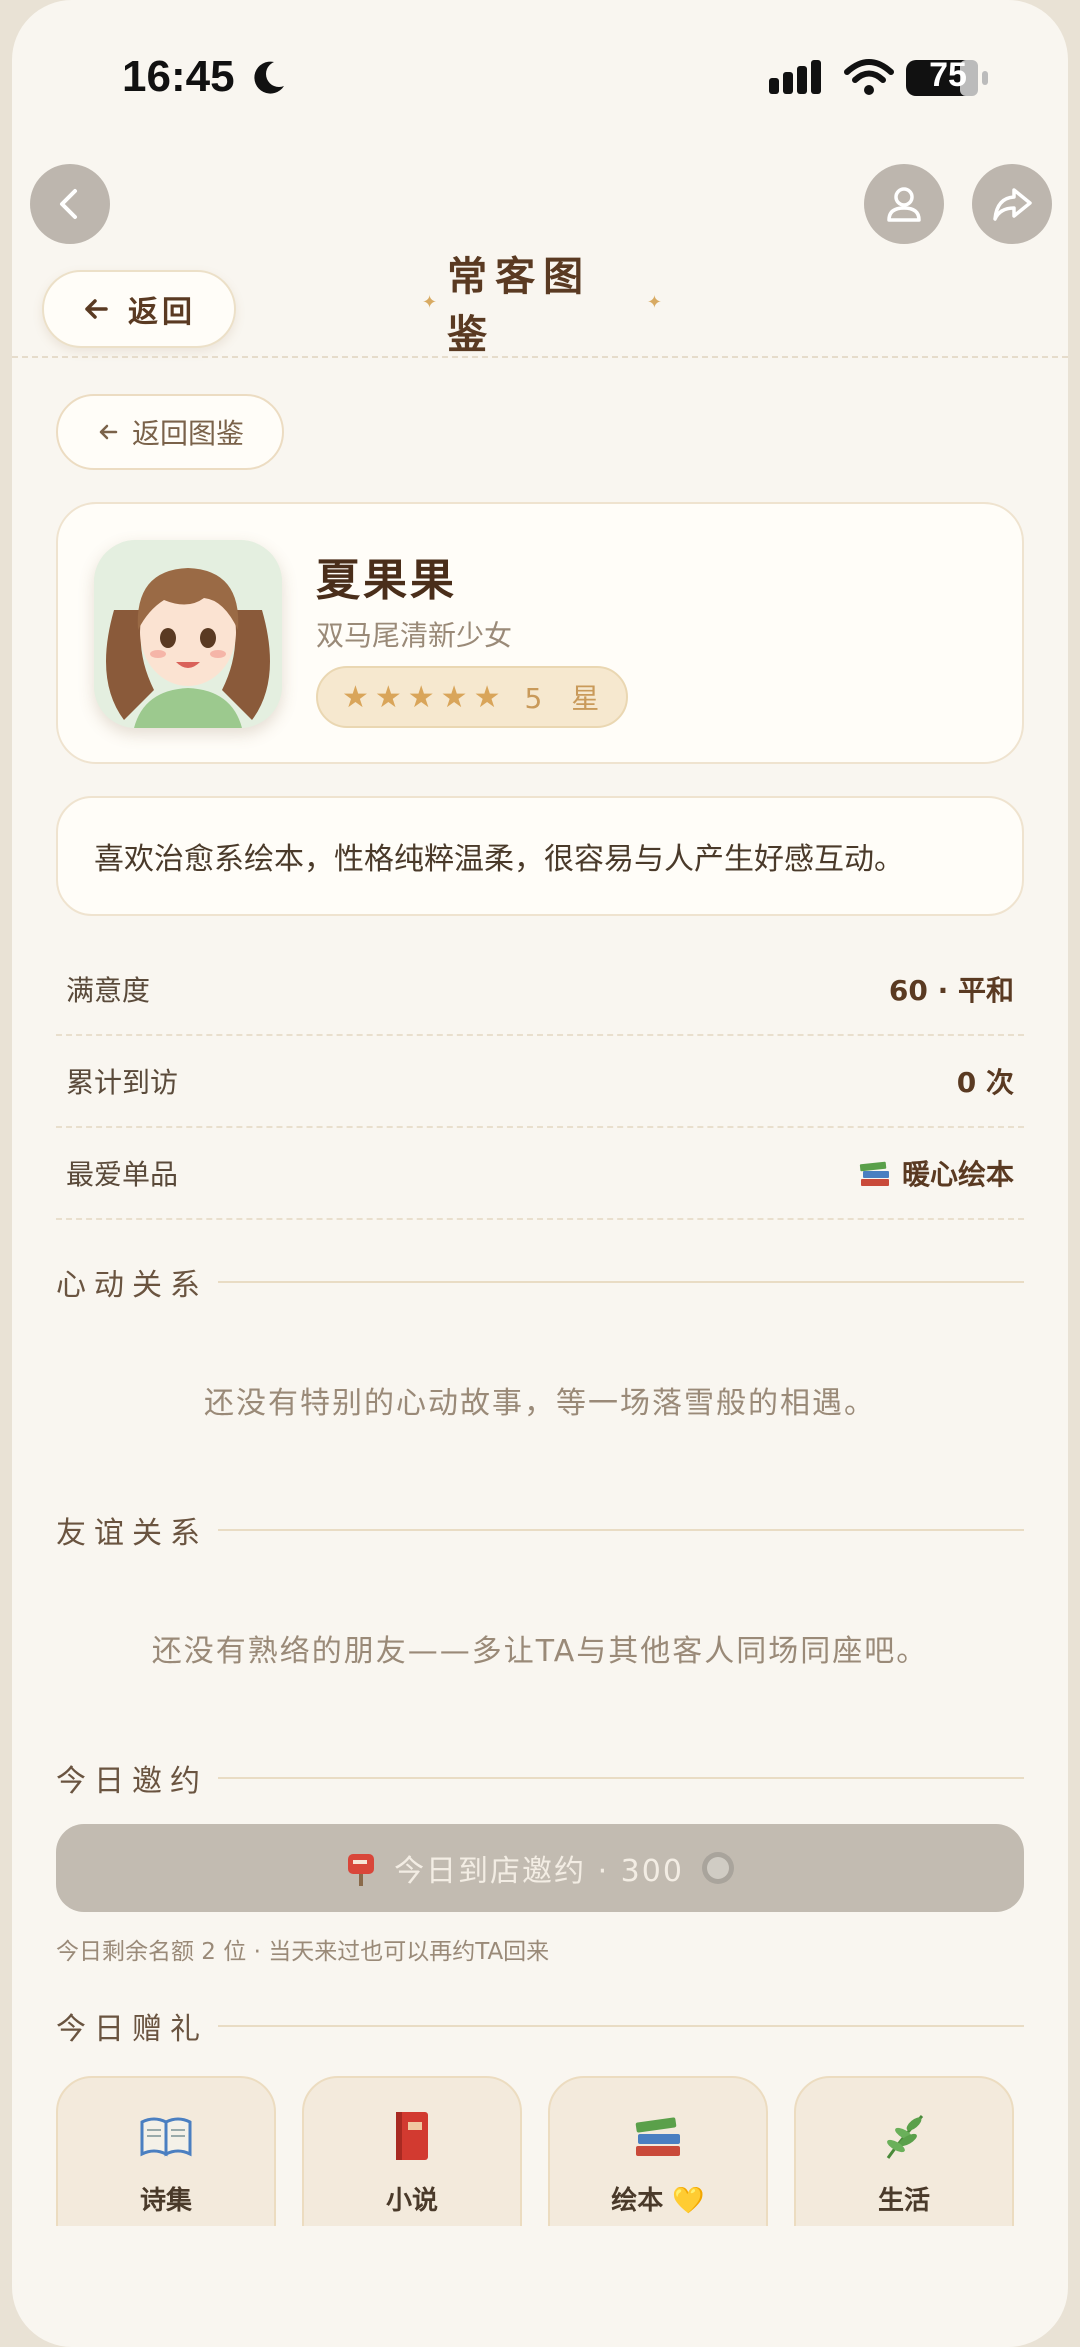  Describe the element at coordinates (540, 1651) in the screenshot. I see `friend-empty-text: 还没有熟络的朋友——多让TA与其他客人同场同座吧。` at that location.